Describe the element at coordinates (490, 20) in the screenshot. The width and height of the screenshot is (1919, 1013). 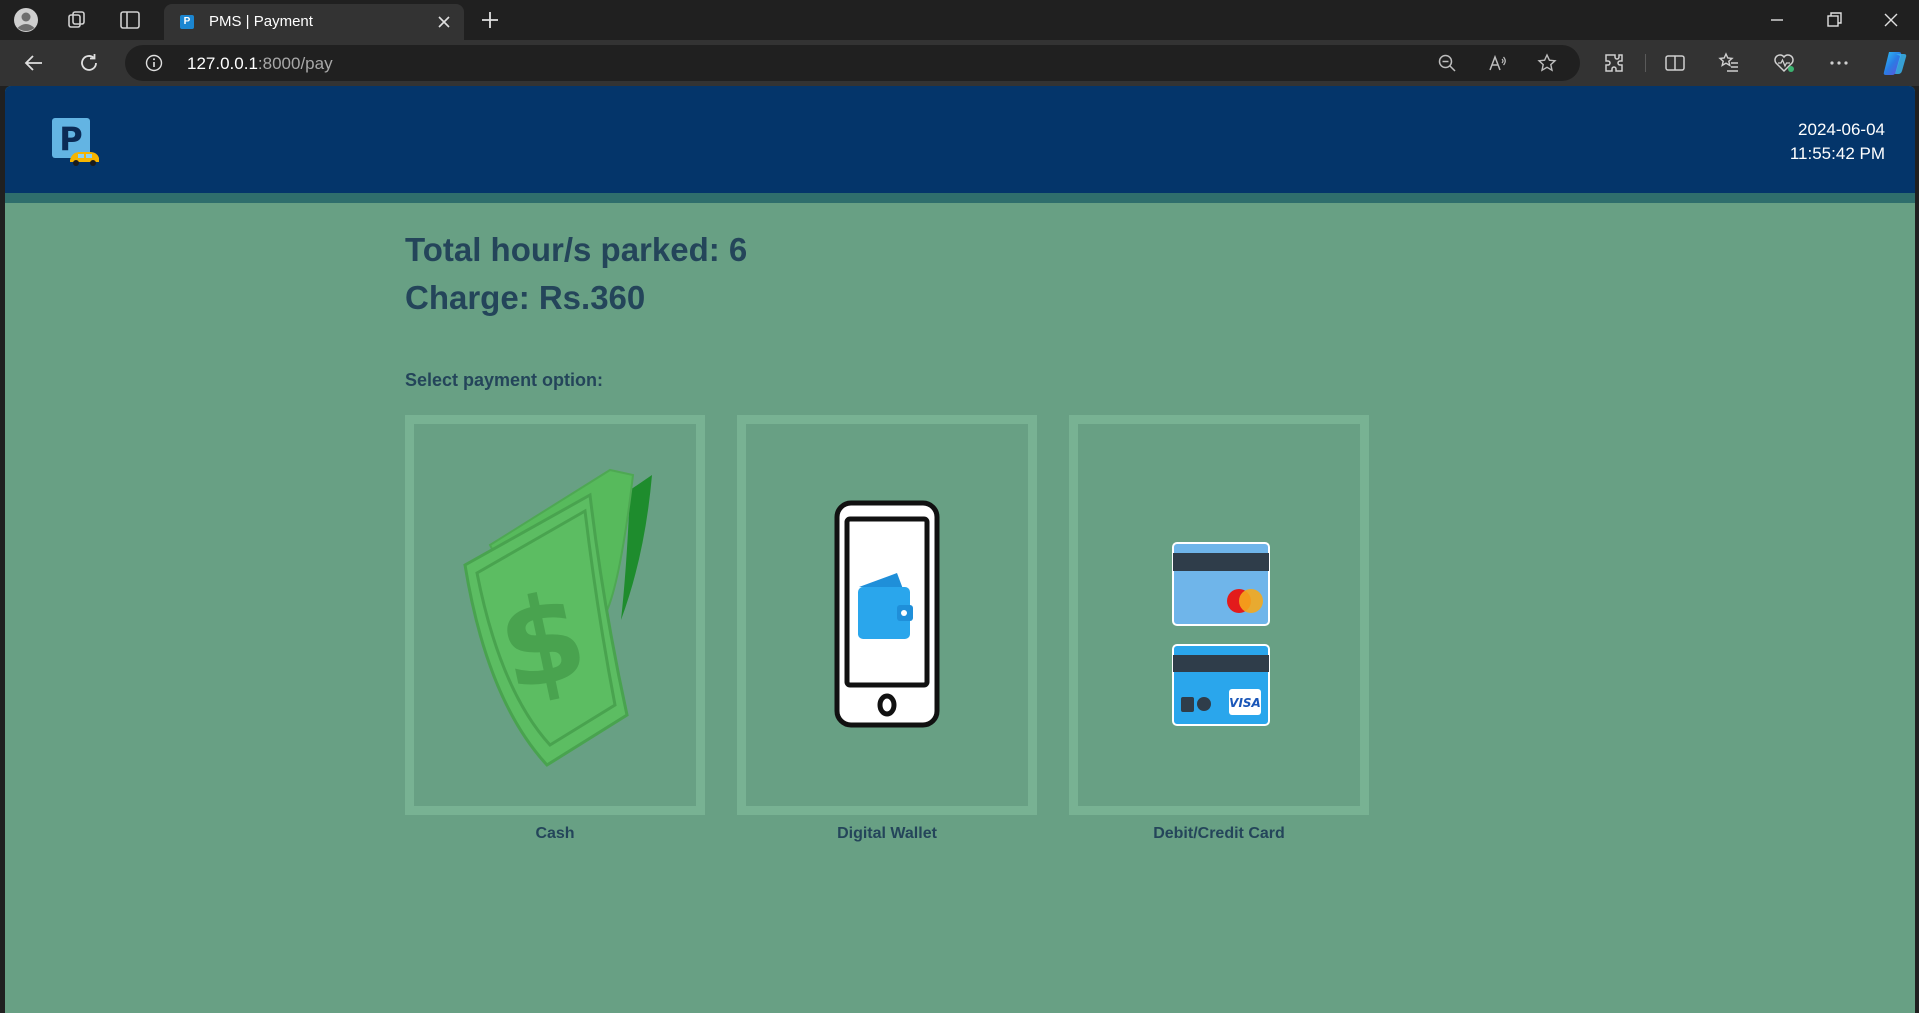
I see `new-tab-icon` at that location.